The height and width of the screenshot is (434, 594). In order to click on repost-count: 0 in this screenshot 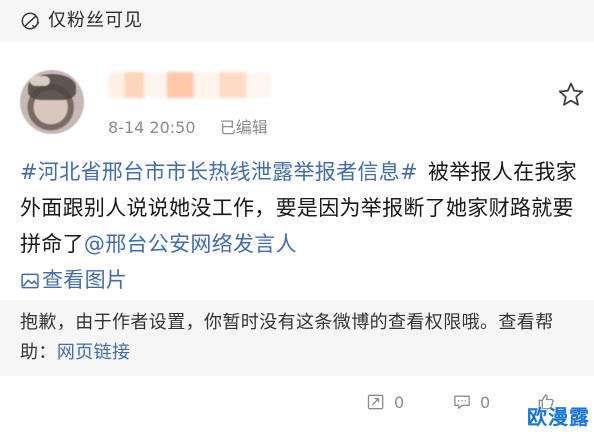, I will do `click(399, 402)`.